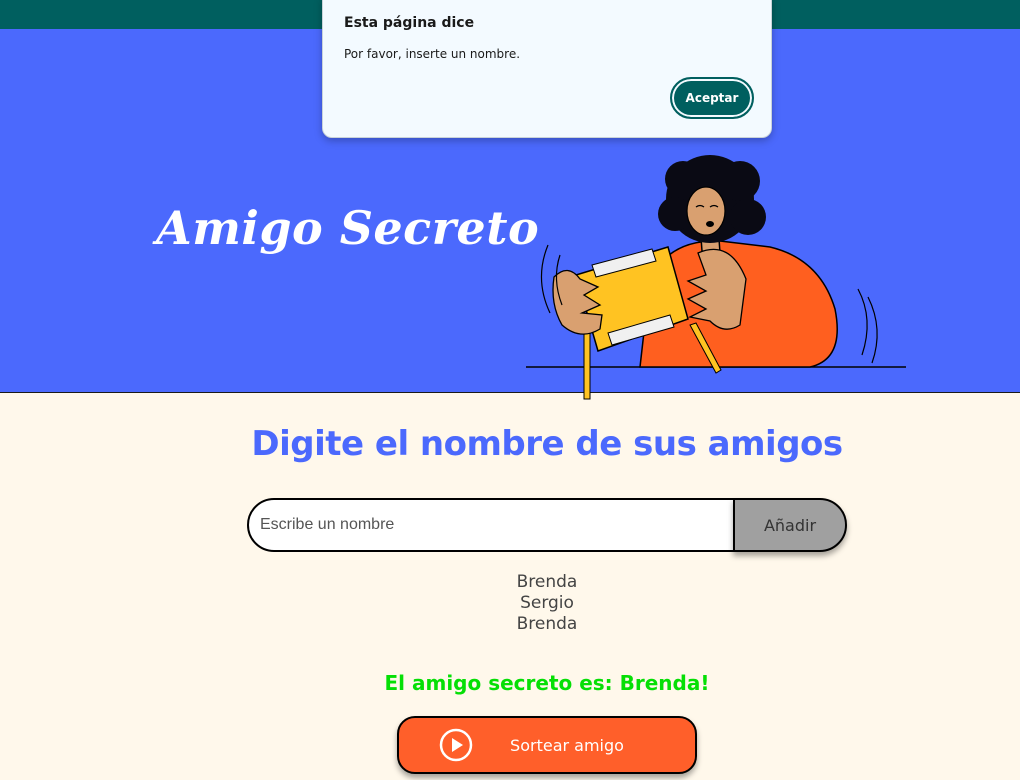 The width and height of the screenshot is (1020, 780). Describe the element at coordinates (716, 277) in the screenshot. I see `person-opening-gift-illustration` at that location.